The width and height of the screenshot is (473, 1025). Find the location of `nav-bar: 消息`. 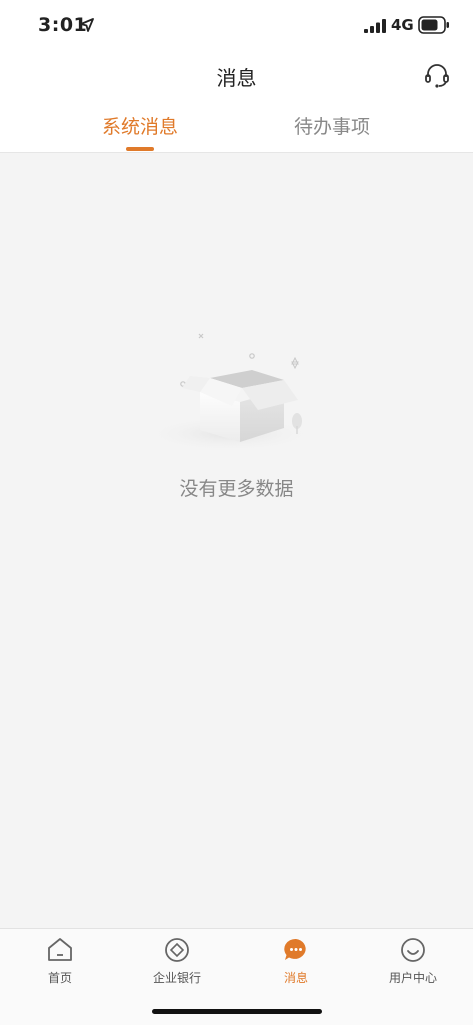

nav-bar: 消息 is located at coordinates (236, 76).